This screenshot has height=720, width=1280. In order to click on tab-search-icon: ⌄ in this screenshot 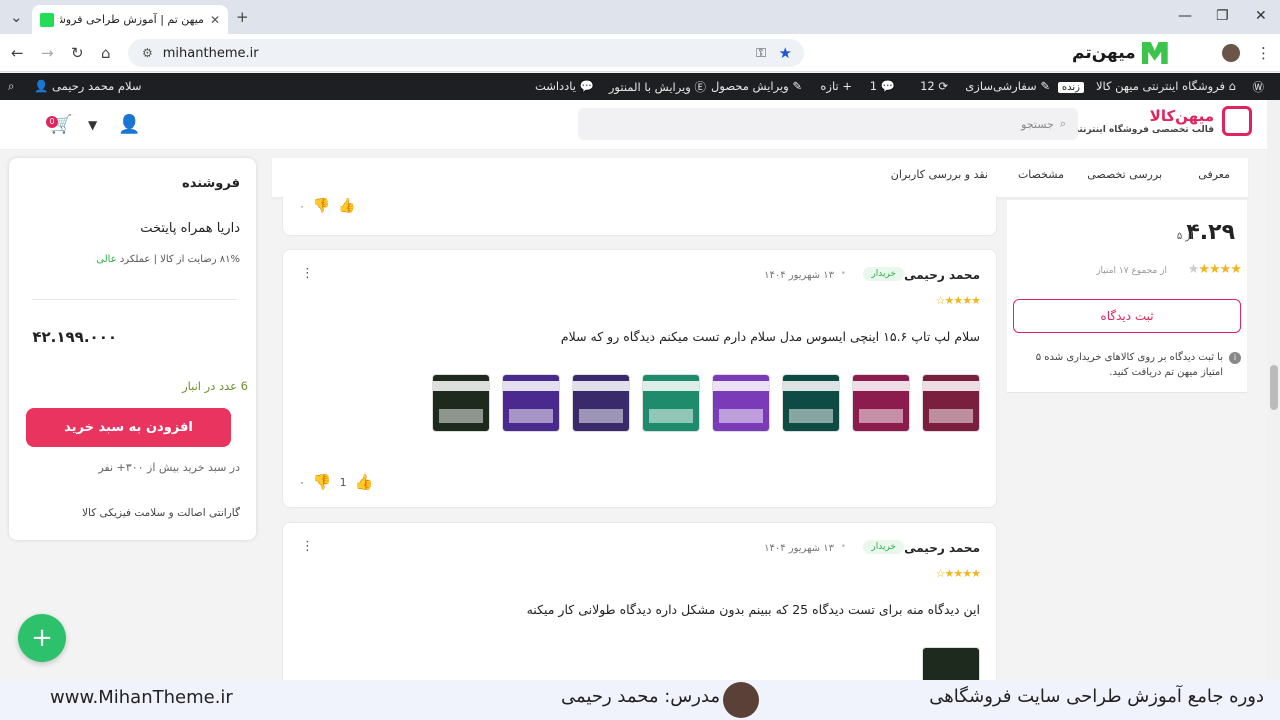, I will do `click(16, 17)`.